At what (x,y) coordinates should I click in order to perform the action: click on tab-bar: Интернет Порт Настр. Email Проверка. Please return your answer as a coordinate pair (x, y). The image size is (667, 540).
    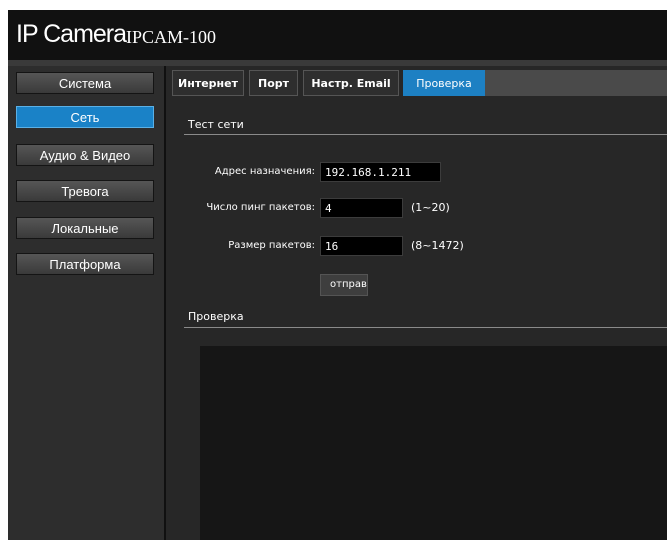
    Looking at the image, I should click on (416, 81).